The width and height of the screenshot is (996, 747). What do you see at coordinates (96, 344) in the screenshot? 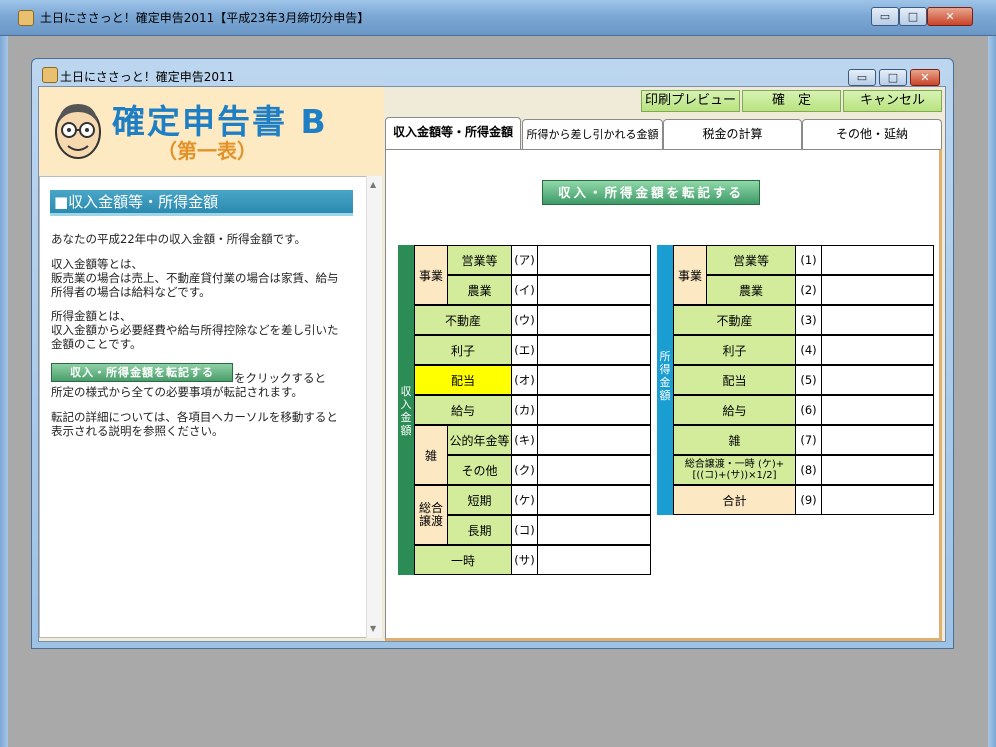
I see `help-text-line: 金額のことです。` at bounding box center [96, 344].